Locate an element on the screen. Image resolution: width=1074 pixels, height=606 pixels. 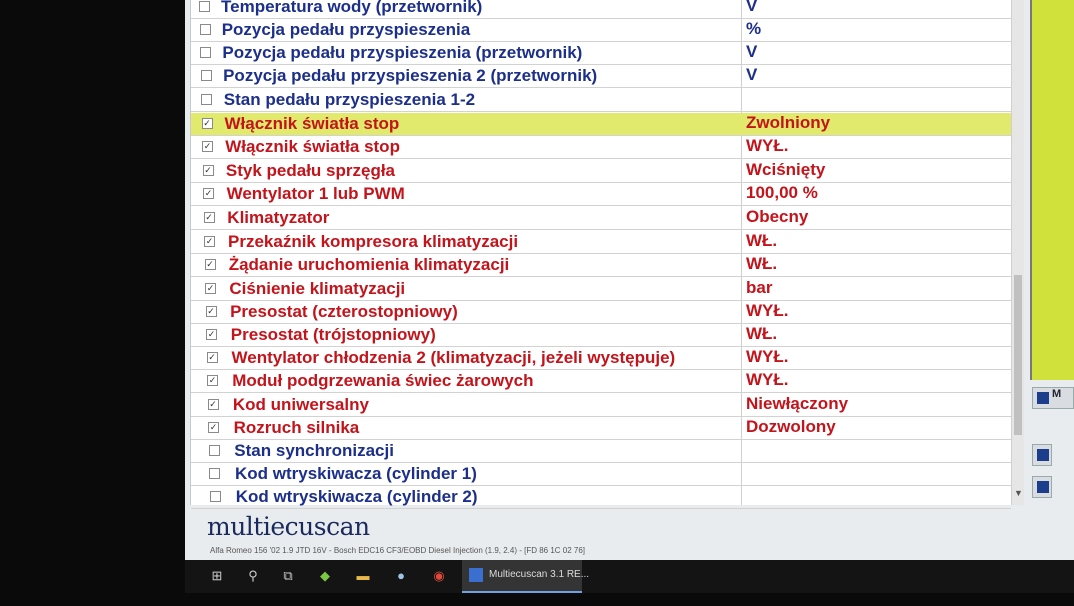
windows-start-icon: ⊞ is located at coordinates (217, 576).